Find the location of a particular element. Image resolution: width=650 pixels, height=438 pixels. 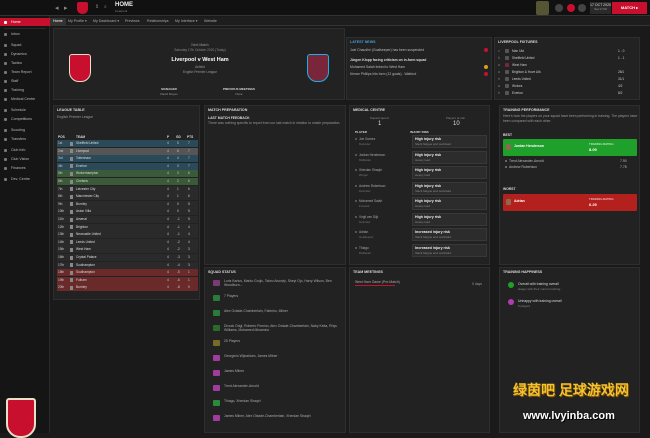

player-name: Andrew Robertson is located at coordinates (372, 186).